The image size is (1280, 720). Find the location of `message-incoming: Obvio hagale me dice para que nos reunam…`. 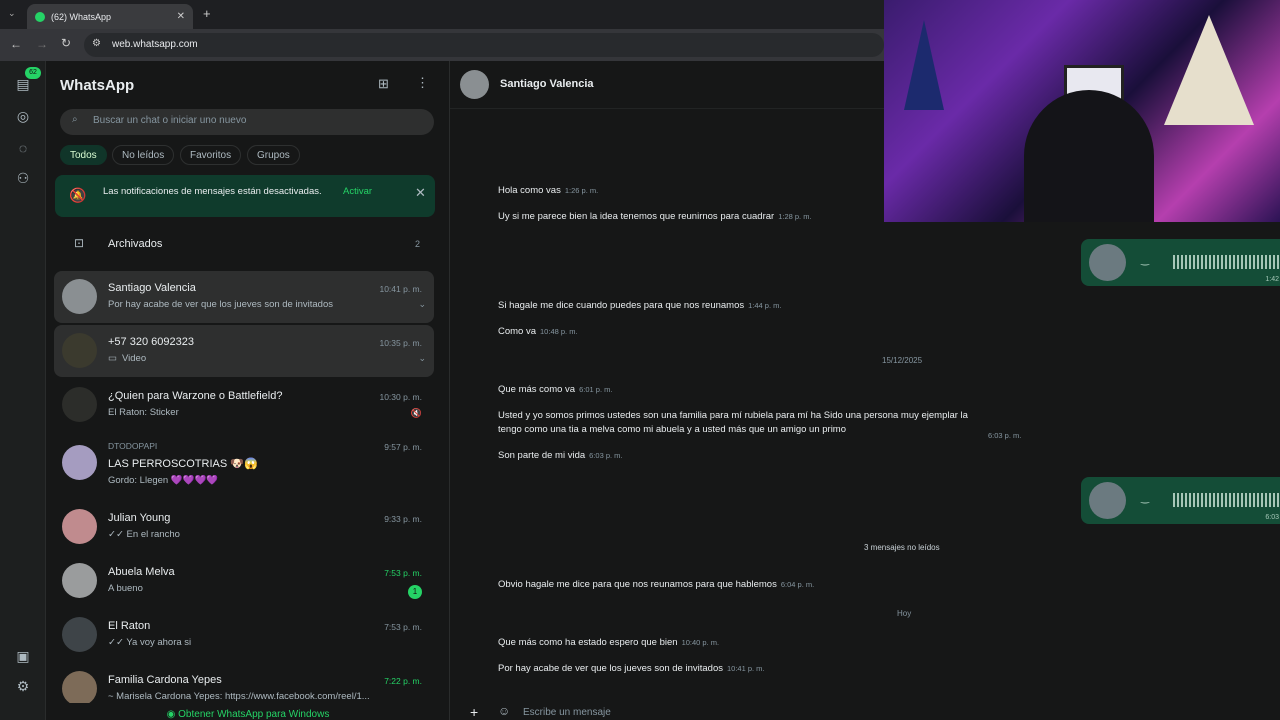

message-incoming: Obvio hagale me dice para que nos reunam… is located at coordinates (656, 584).